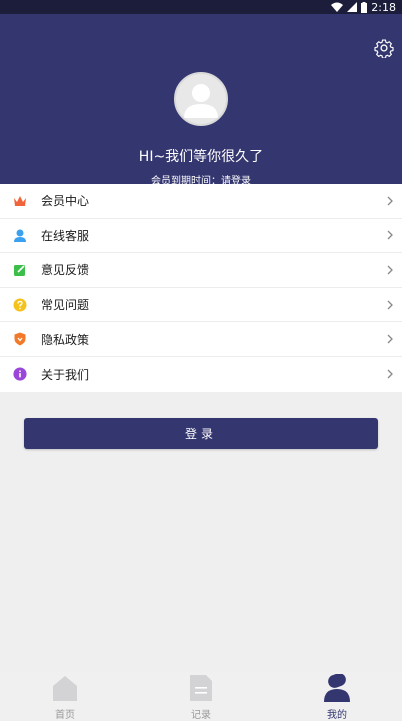  Describe the element at coordinates (65, 270) in the screenshot. I see `menu-item-label: 意见反馈` at that location.